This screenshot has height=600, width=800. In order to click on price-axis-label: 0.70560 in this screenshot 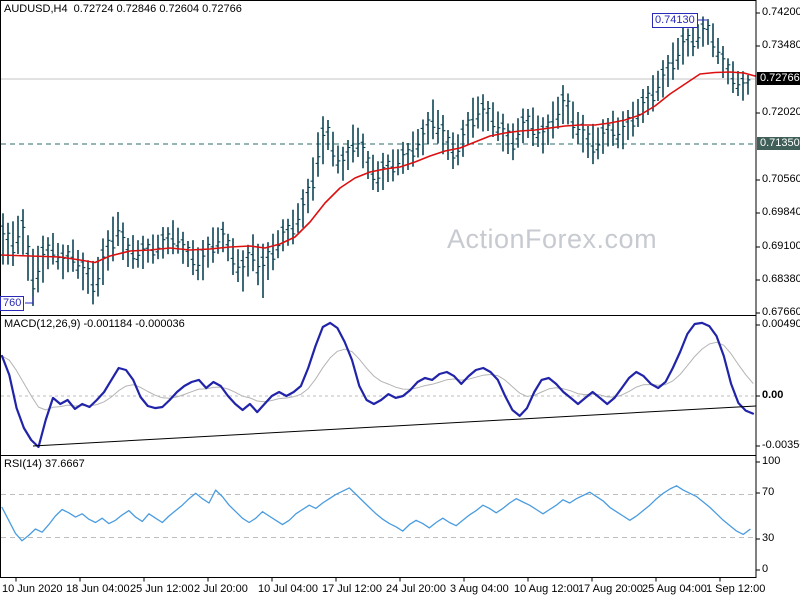, I will do `click(781, 179)`.